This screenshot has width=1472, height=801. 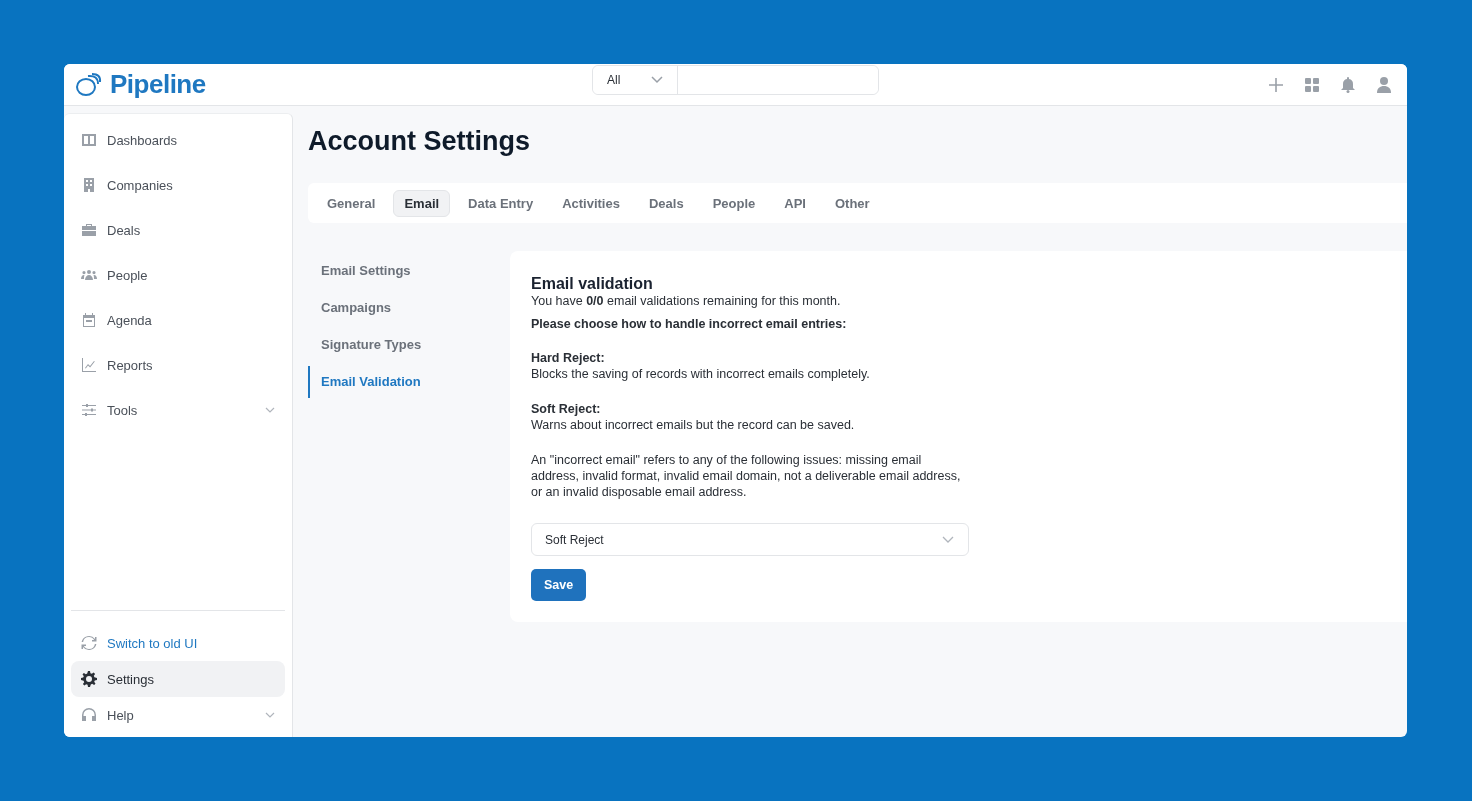 What do you see at coordinates (689, 324) in the screenshot?
I see `prompt-text: Please choose how to handle incorrect email entries:` at bounding box center [689, 324].